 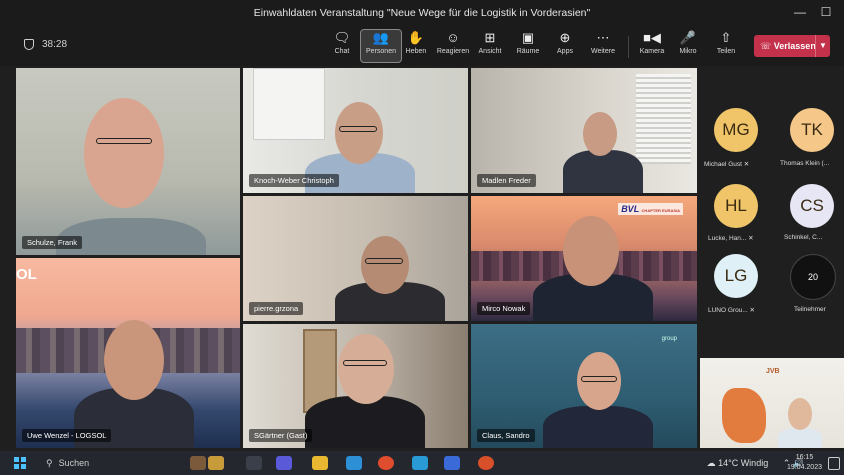 What do you see at coordinates (381, 37) in the screenshot?
I see `people-icon: 👥` at bounding box center [381, 37].